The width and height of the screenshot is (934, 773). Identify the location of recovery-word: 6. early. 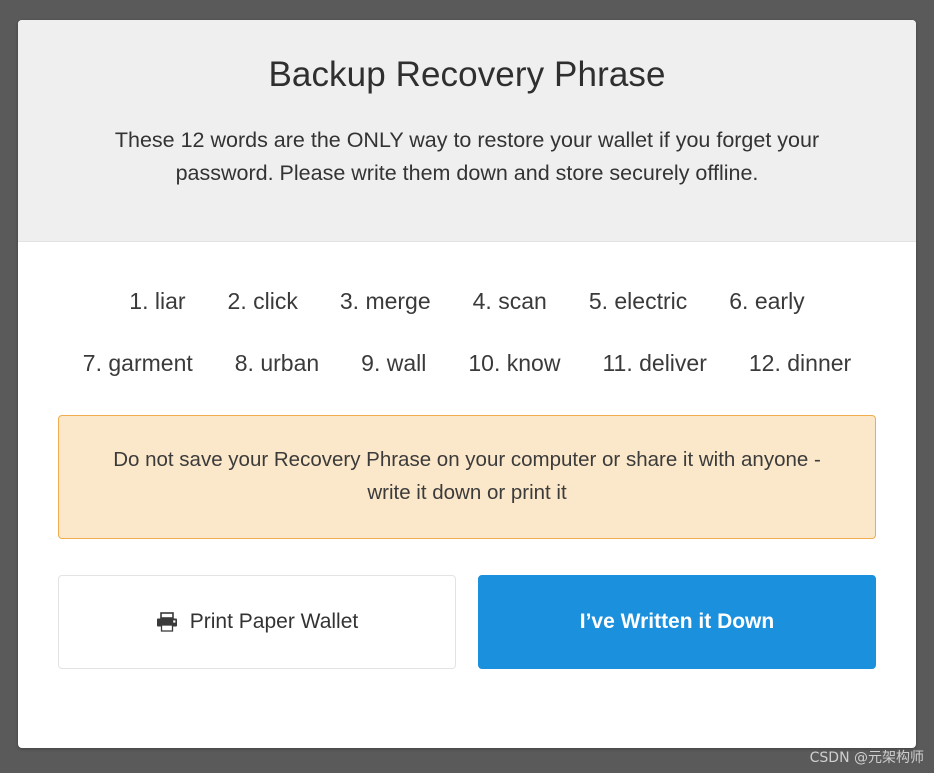
(766, 302).